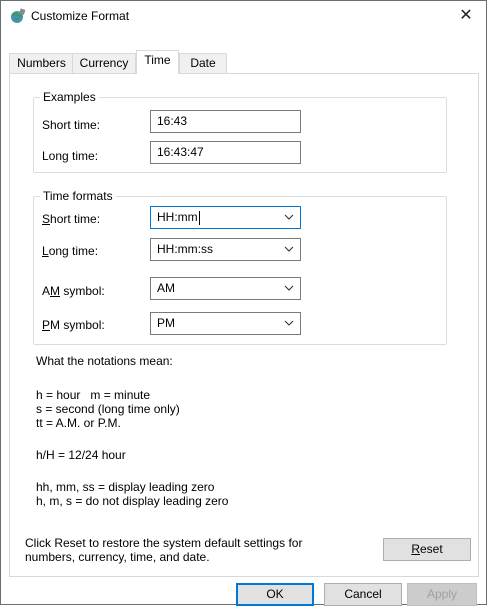  What do you see at coordinates (93, 395) in the screenshot?
I see `notation-line: h = hour m = minute` at bounding box center [93, 395].